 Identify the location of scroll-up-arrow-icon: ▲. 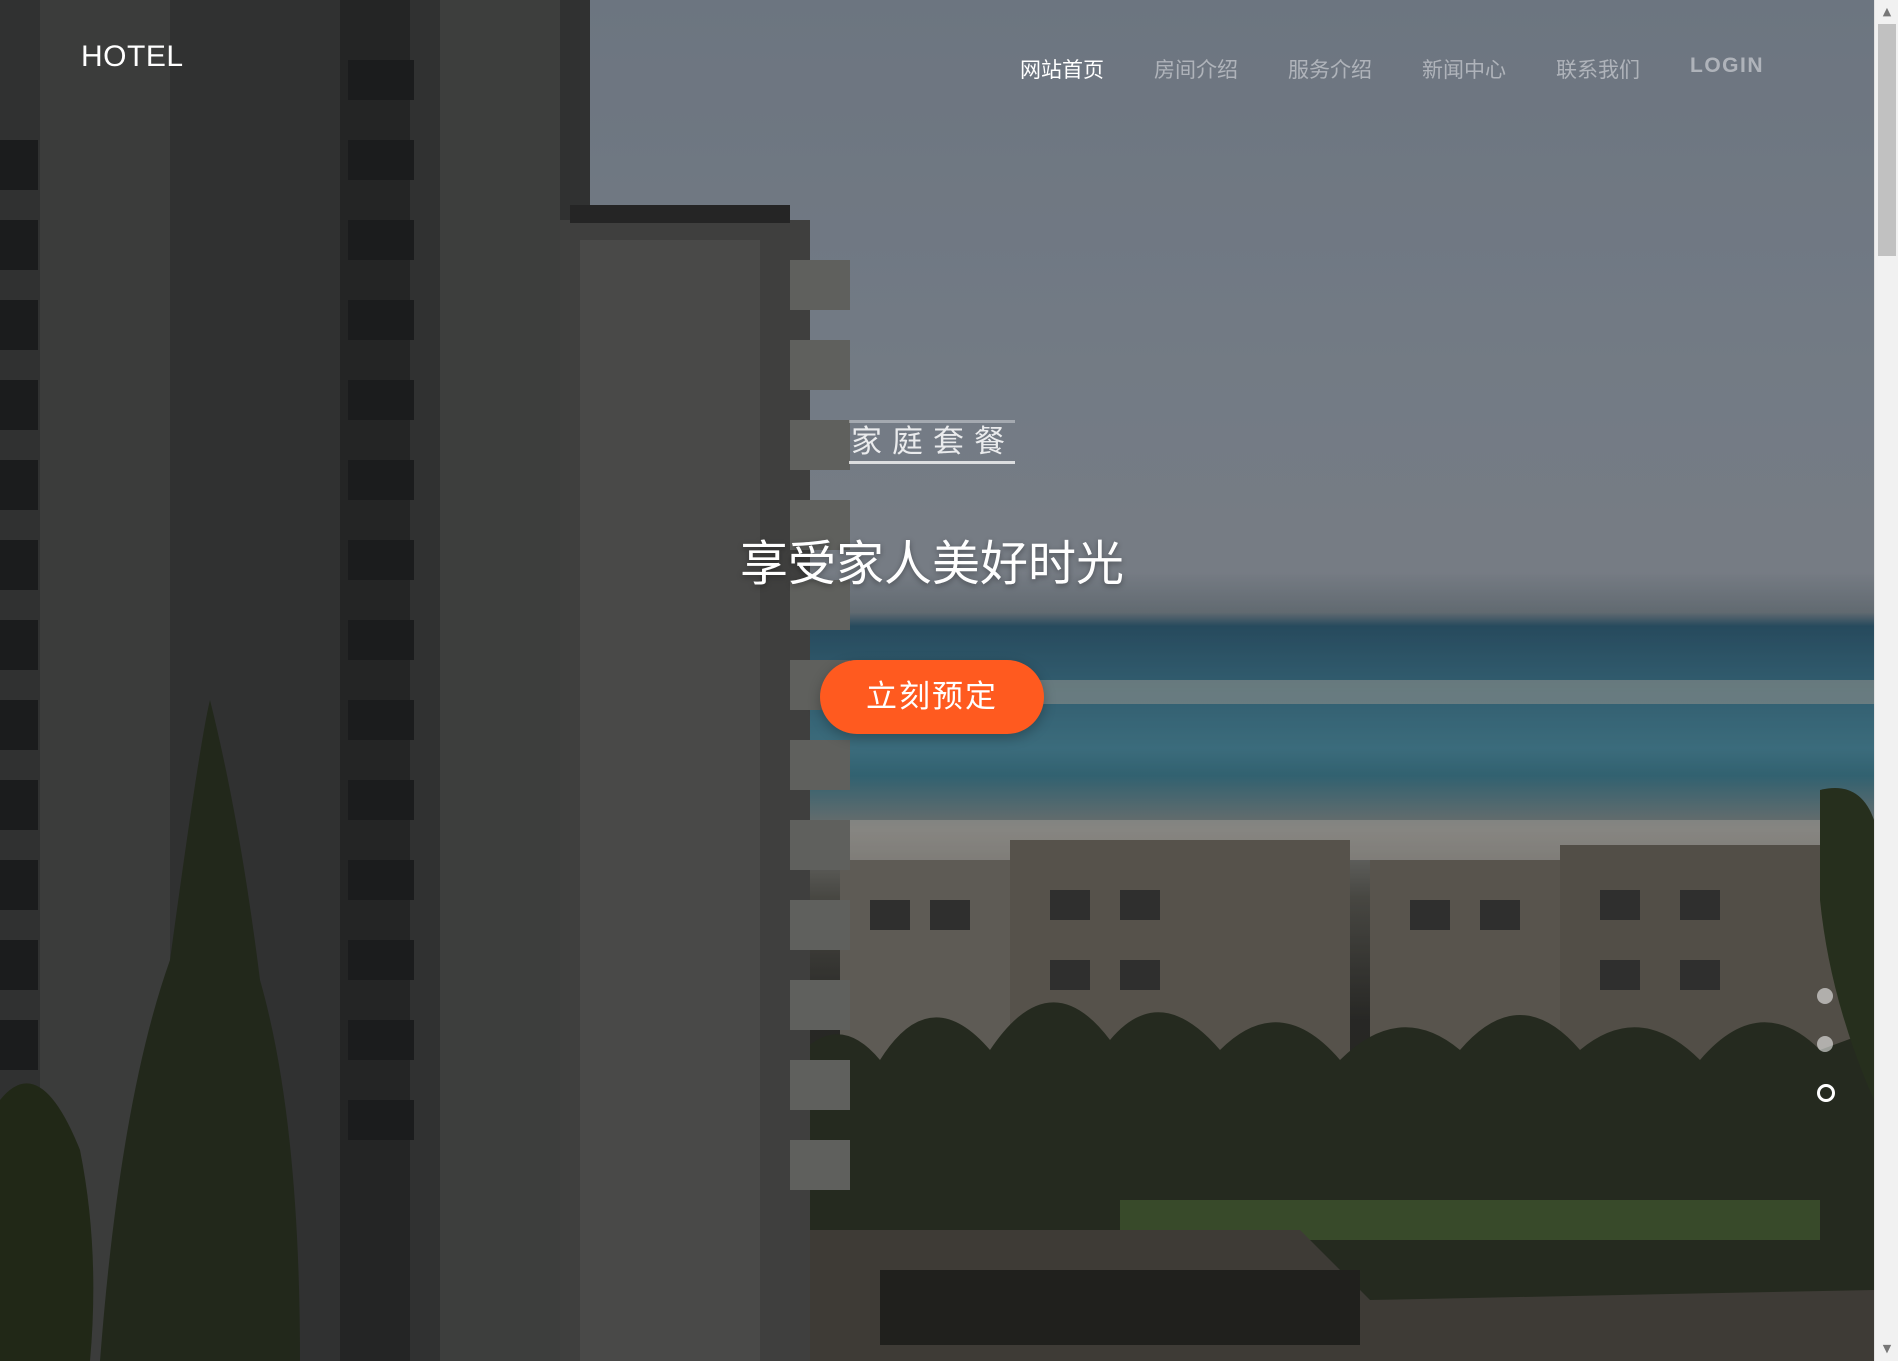
(1886, 12).